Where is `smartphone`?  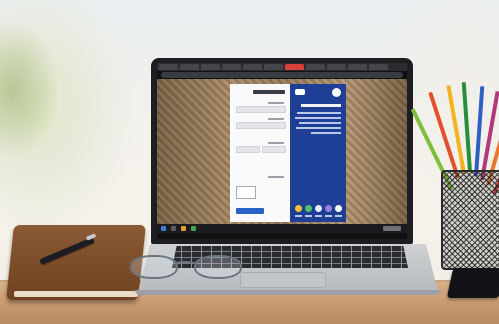 smartphone is located at coordinates (472, 283).